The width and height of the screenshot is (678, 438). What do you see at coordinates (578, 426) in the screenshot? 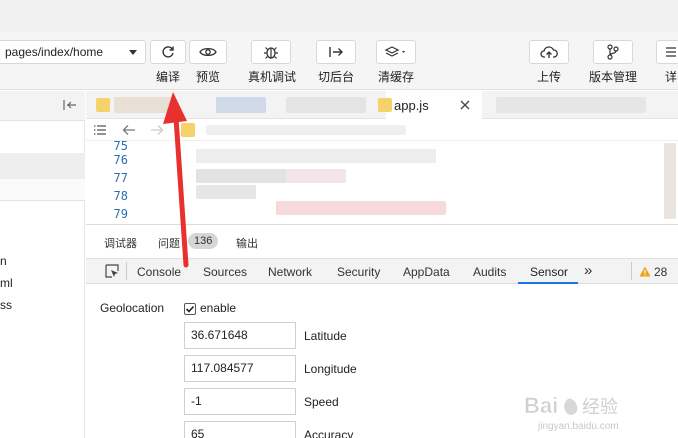
I see `watermark-url: jingyan.baidu.com` at bounding box center [578, 426].